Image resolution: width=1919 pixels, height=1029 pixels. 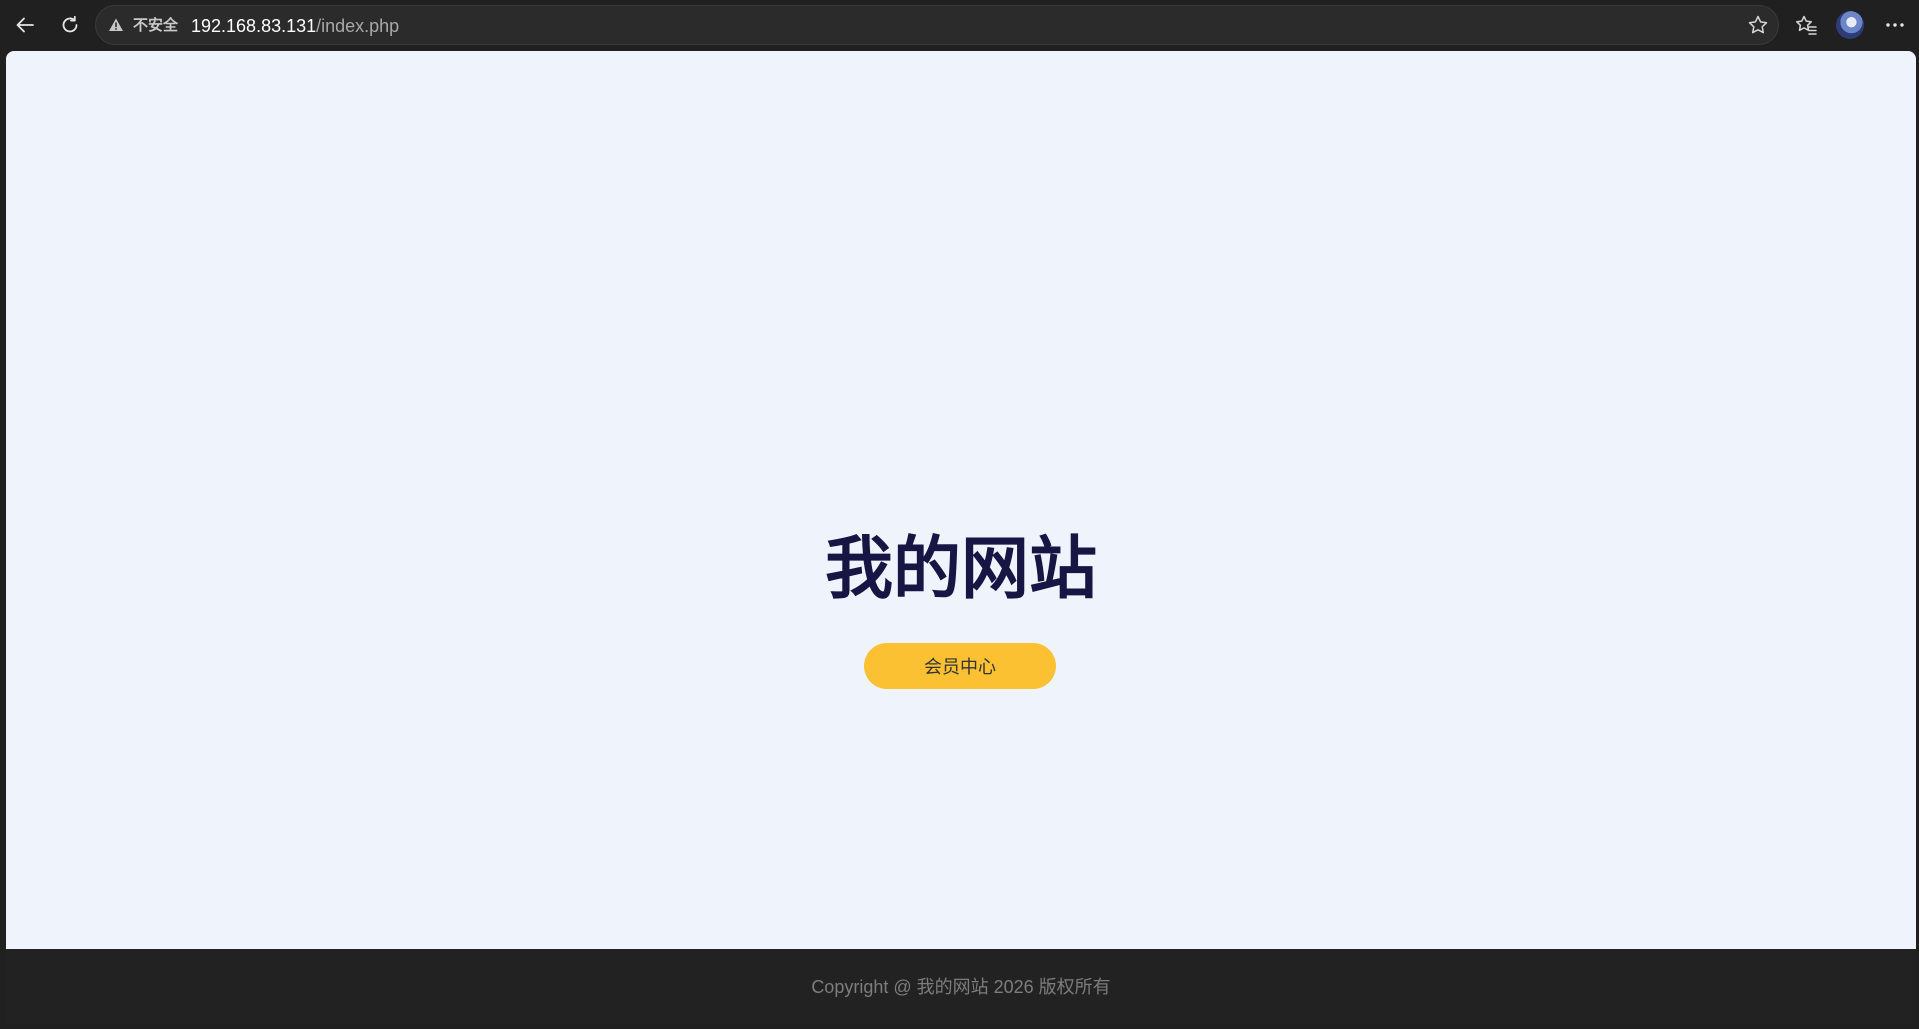 I want to click on favorites-icon, so click(x=1806, y=25).